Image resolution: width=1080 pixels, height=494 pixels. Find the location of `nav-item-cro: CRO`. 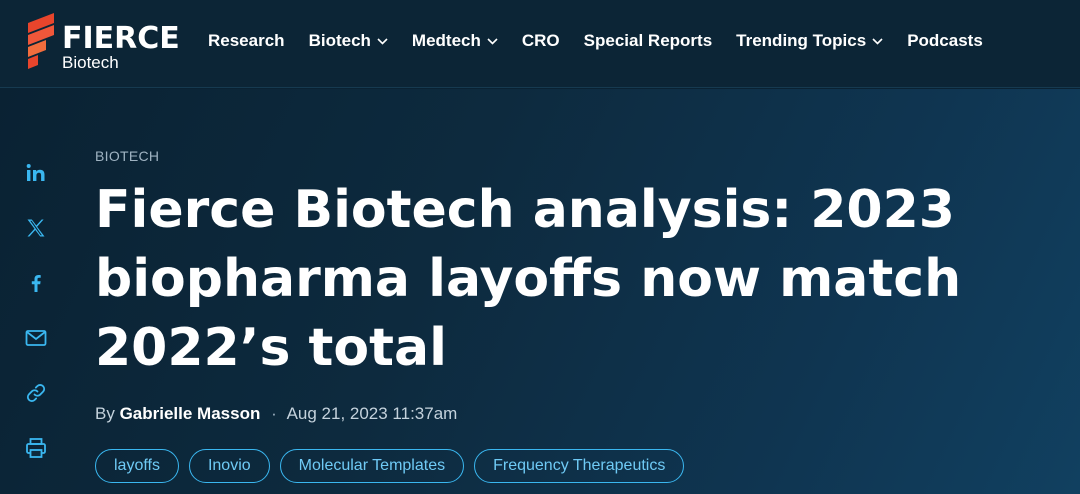

nav-item-cro: CRO is located at coordinates (541, 41).